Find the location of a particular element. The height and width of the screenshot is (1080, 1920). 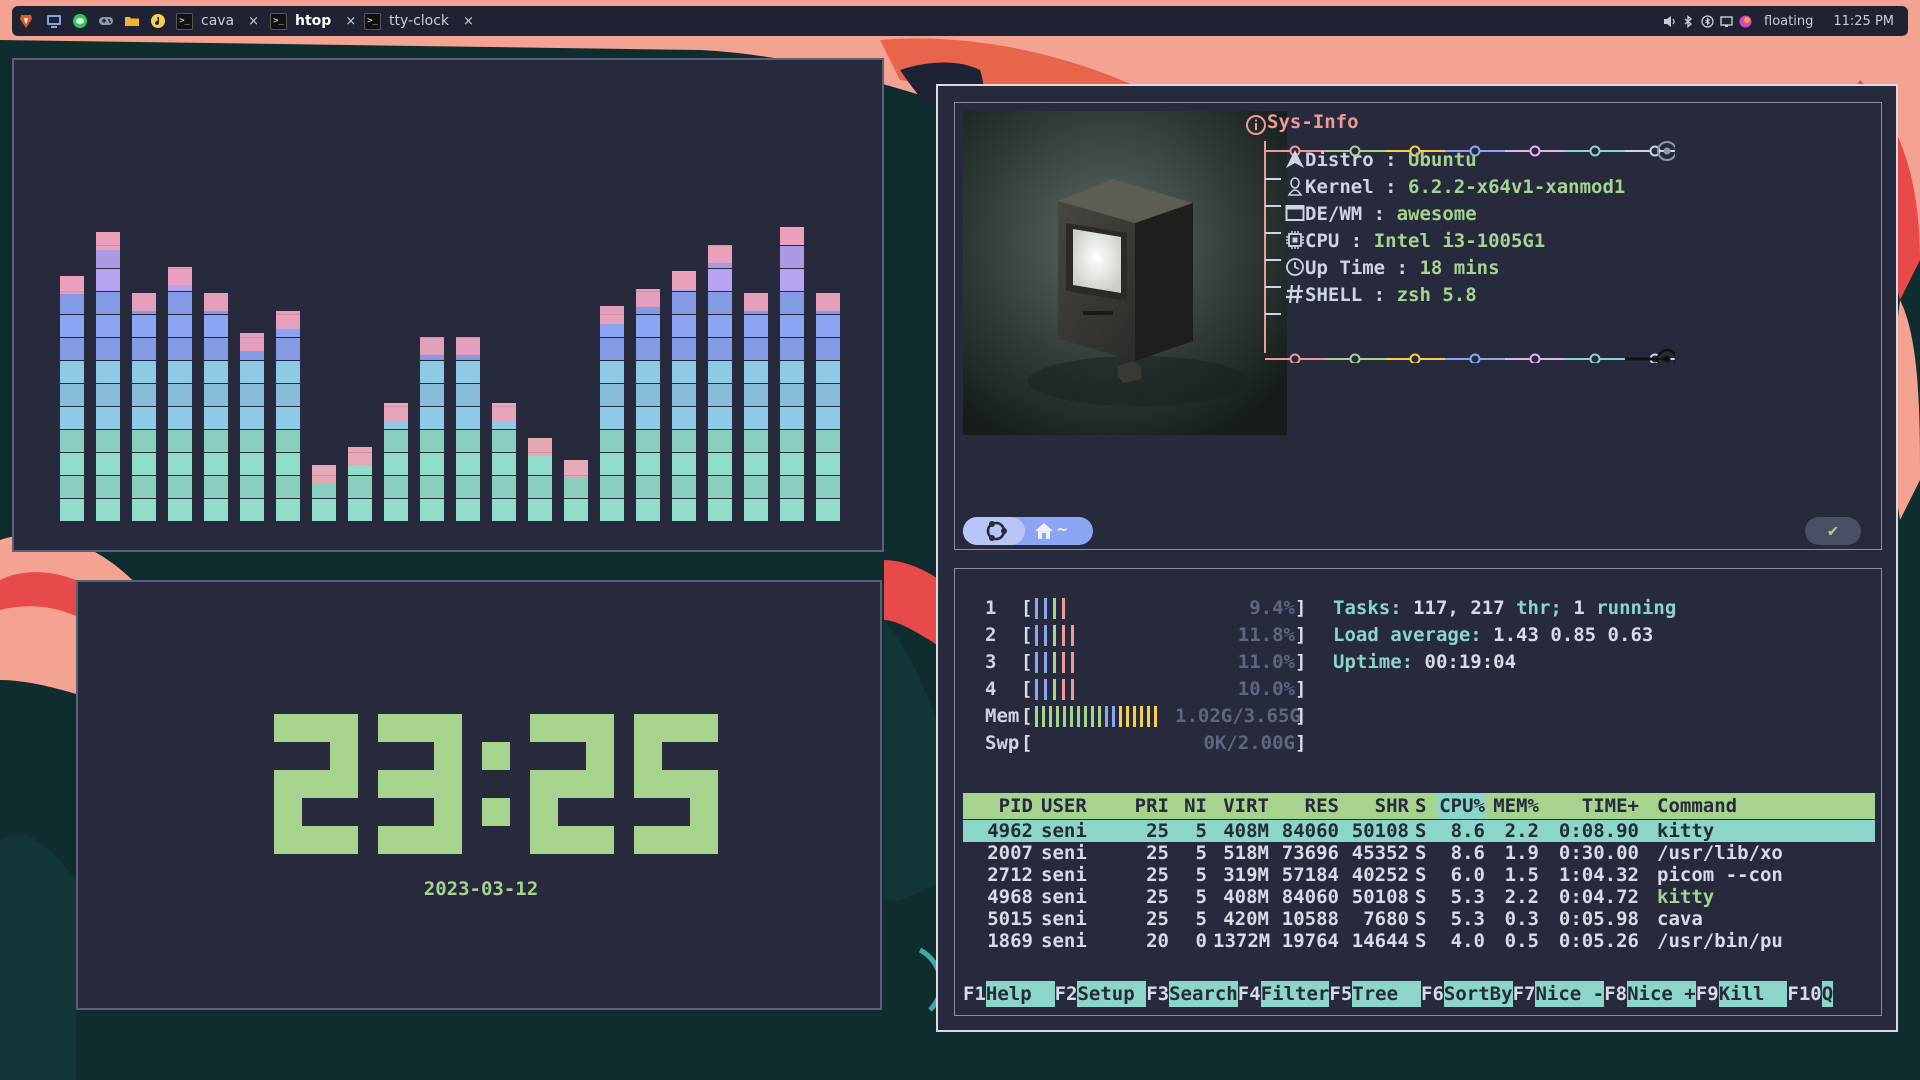

color-picker-icon is located at coordinates (1745, 21).